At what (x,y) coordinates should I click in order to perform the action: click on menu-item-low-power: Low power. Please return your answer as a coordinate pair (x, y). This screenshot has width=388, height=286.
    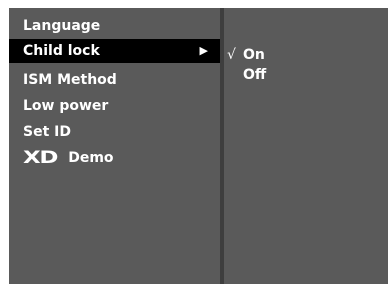
    Looking at the image, I should click on (114, 106).